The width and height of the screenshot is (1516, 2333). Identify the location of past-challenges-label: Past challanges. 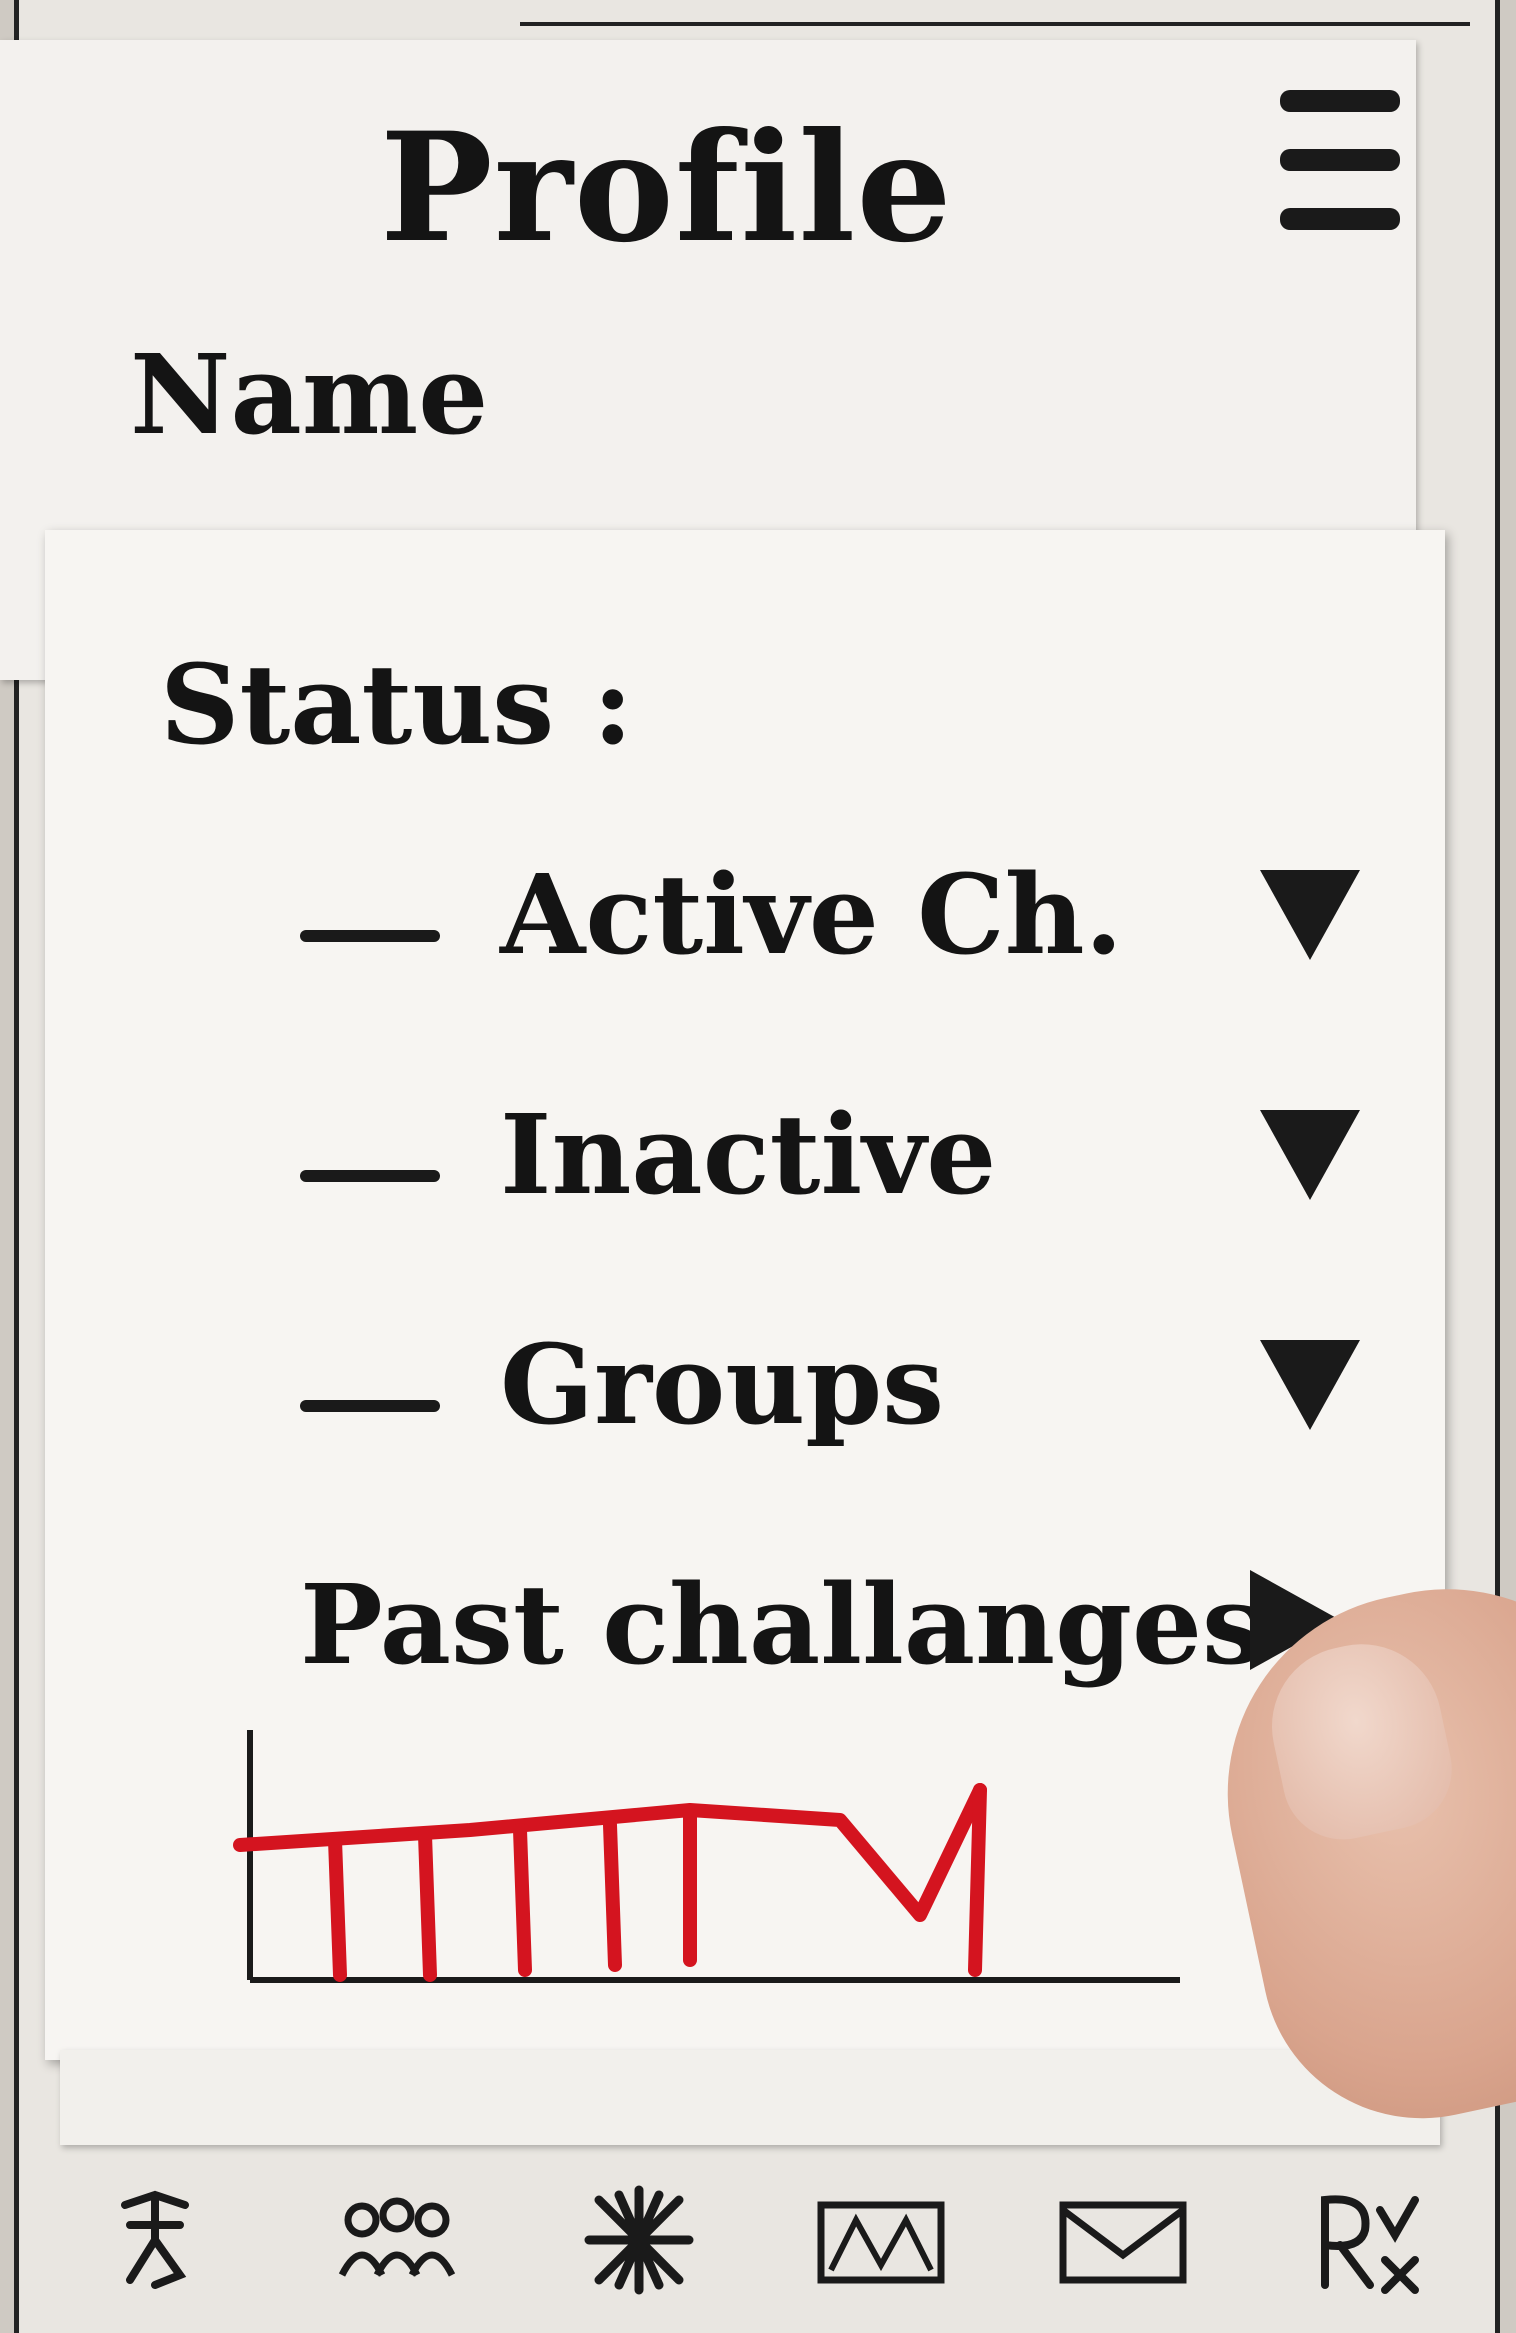
(782, 1624).